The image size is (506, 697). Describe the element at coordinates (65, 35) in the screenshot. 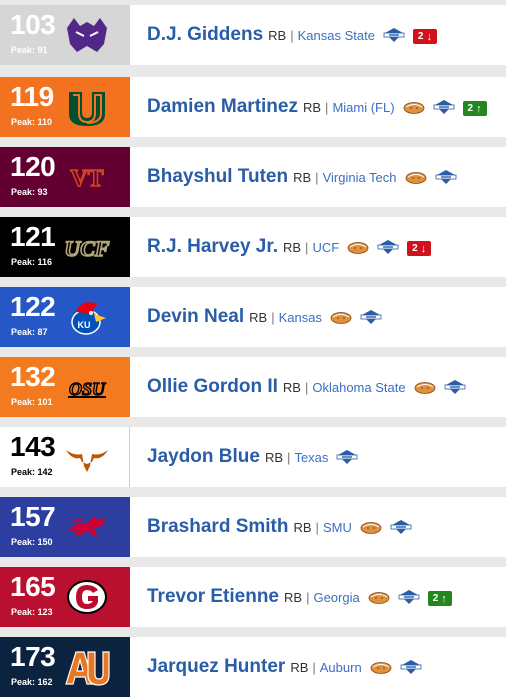

I see `rank-badge: 103 Peak: 91` at that location.